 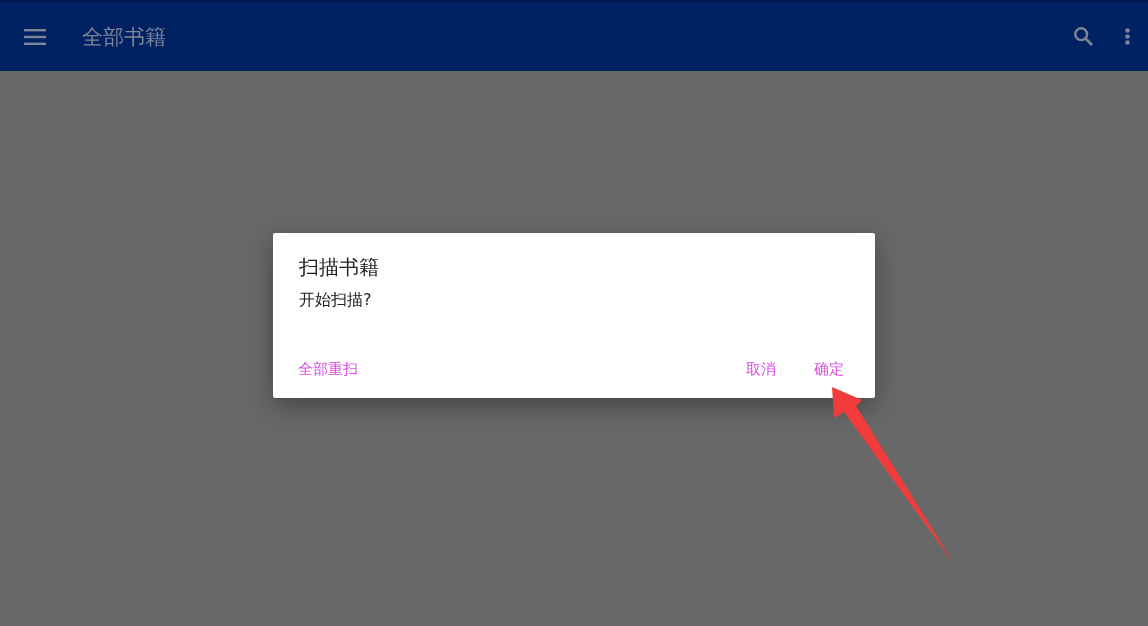 I want to click on dialog-title: 扫描书籍, so click(x=339, y=267).